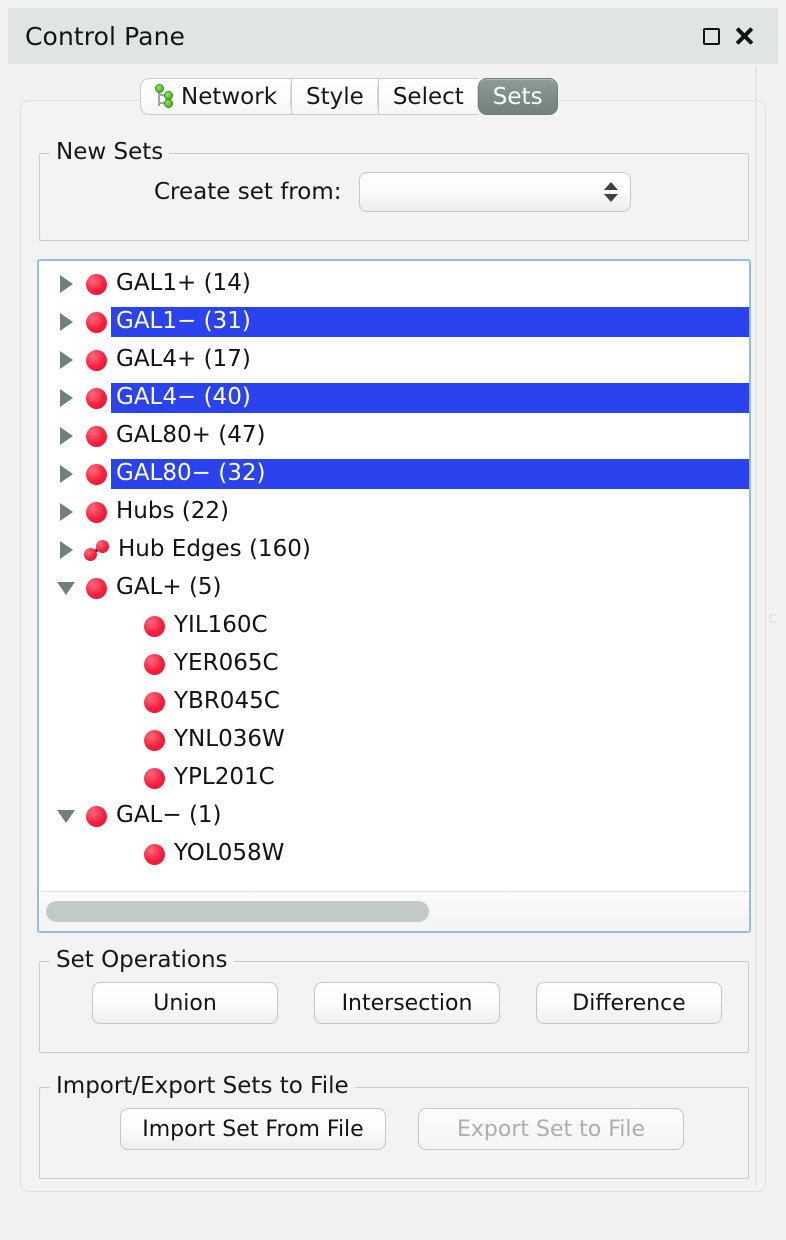 The image size is (786, 1240). What do you see at coordinates (394, 550) in the screenshot?
I see `tree-row: Hub Edges (160)` at bounding box center [394, 550].